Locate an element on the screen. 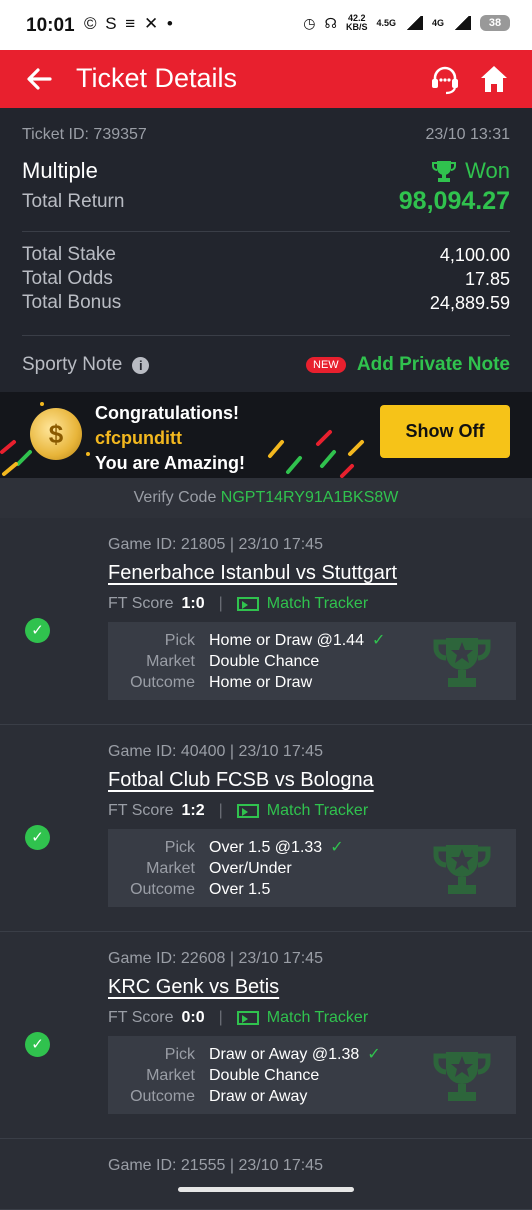  notification-icons: © S ≡ ✕ • is located at coordinates (129, 23).